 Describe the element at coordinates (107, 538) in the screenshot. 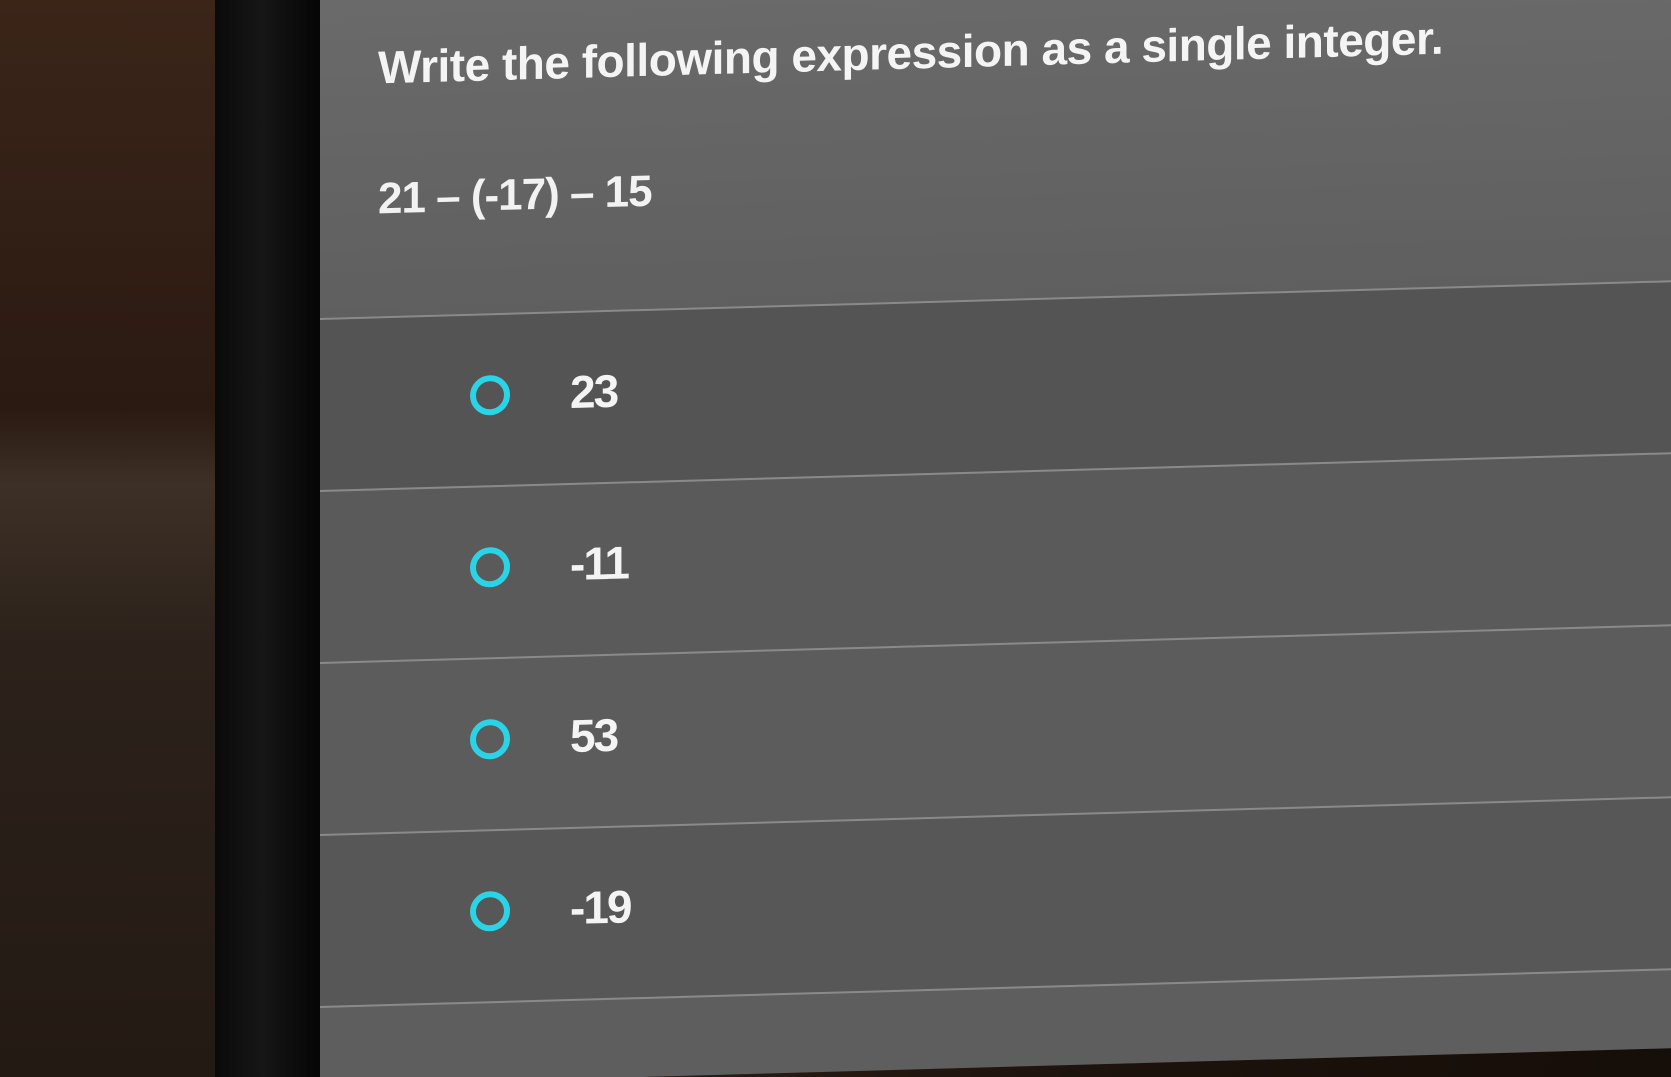

I see `background-surface` at that location.